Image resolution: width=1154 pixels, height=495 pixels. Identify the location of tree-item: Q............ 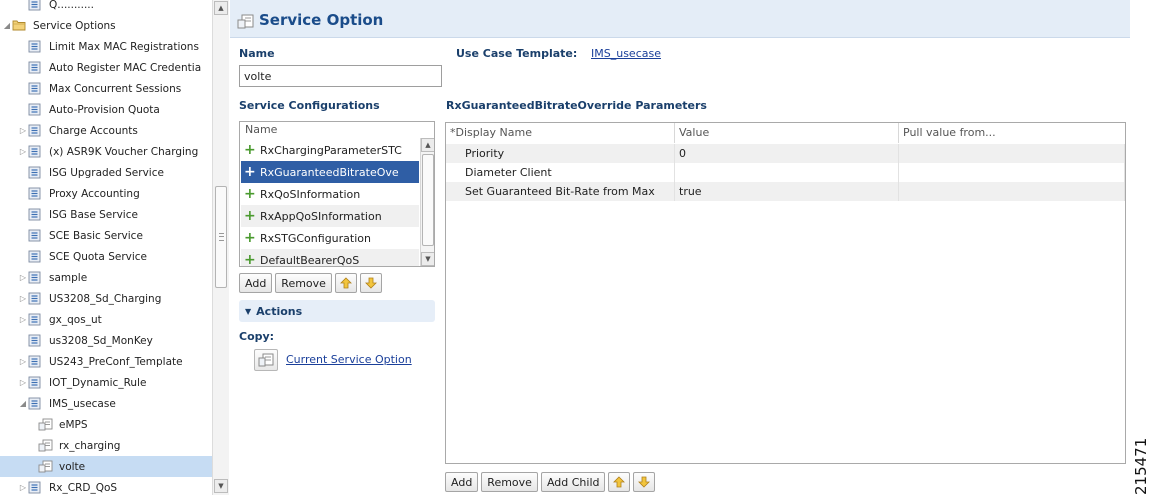
(106, 7).